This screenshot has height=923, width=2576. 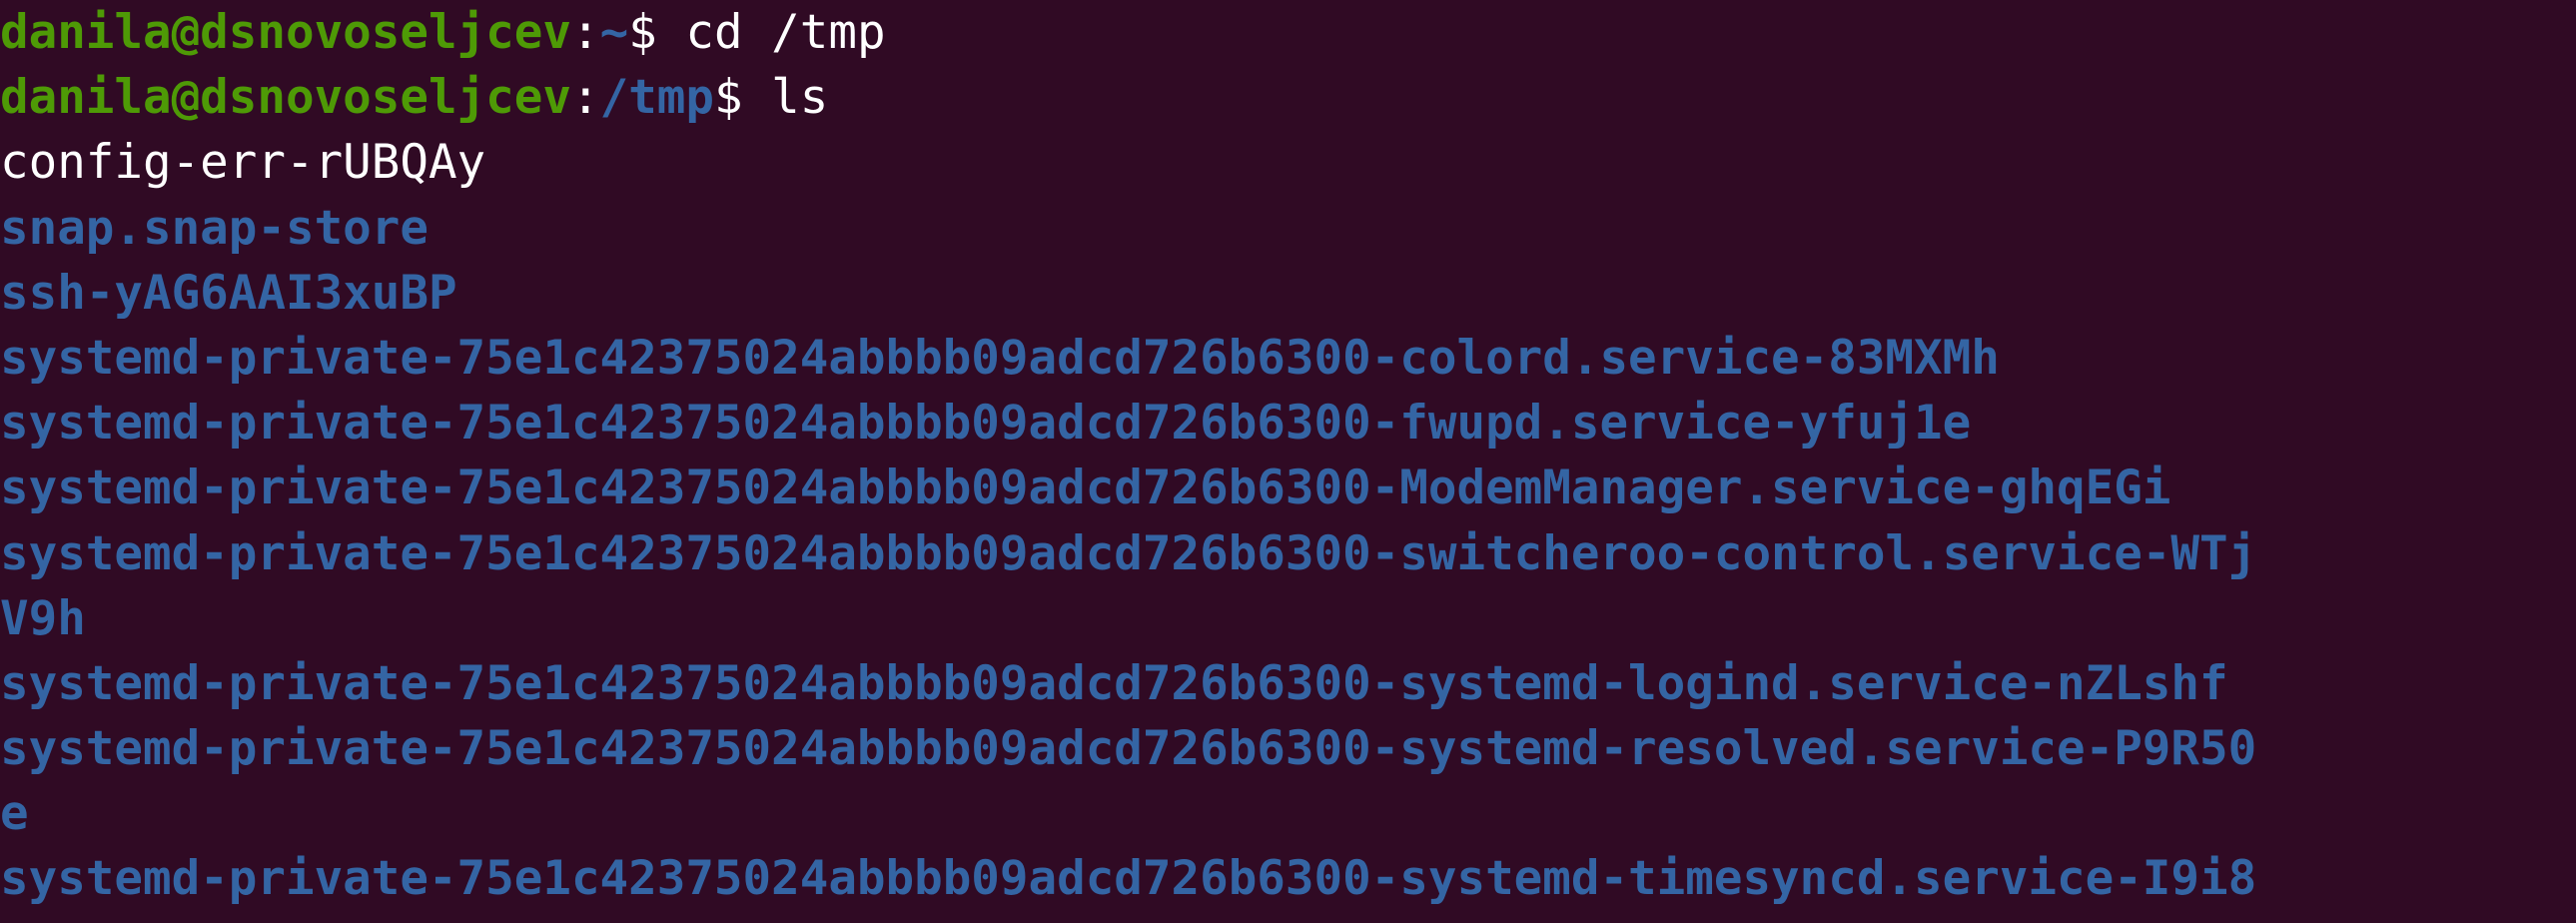 I want to click on ls-output-directory: ssh-yAG6AAI3xuBP, so click(x=229, y=293).